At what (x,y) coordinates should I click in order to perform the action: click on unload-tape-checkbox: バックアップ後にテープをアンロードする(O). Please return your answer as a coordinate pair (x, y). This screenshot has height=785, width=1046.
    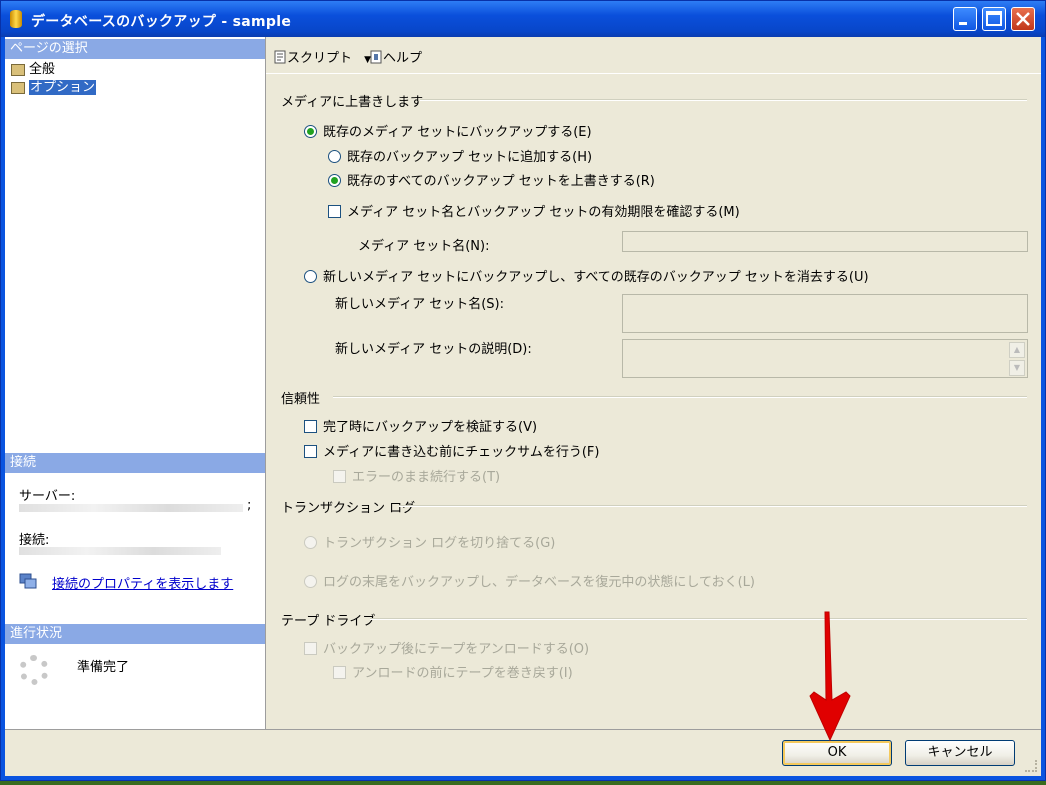
    Looking at the image, I should click on (446, 647).